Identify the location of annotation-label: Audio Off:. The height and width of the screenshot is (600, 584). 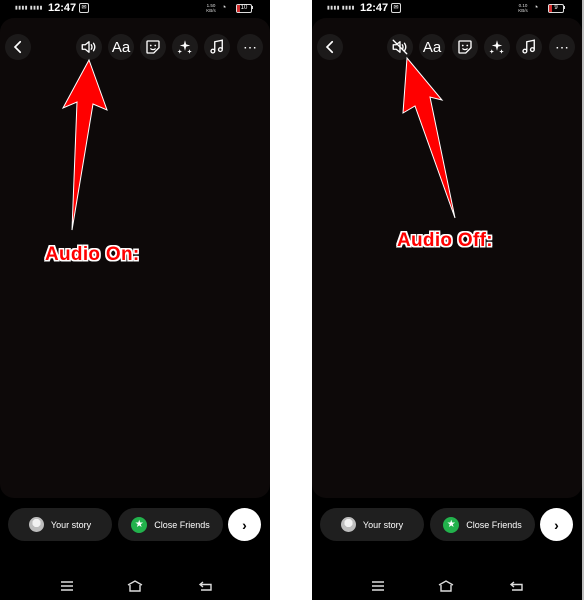
(445, 240).